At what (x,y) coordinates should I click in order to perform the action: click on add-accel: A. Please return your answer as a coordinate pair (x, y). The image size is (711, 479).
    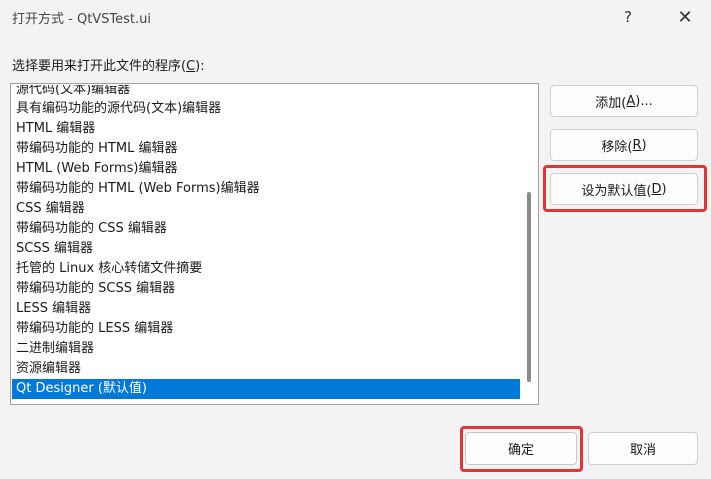
    Looking at the image, I should click on (631, 101).